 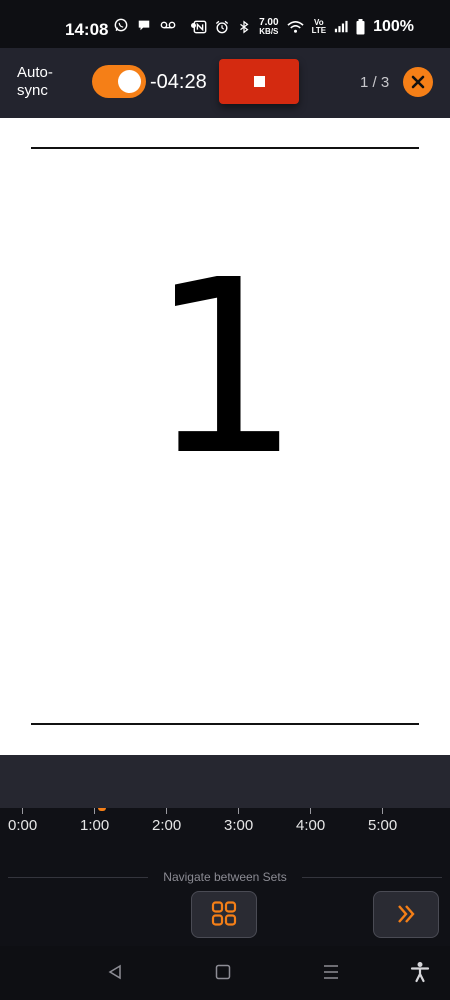 I want to click on toggle-knob, so click(x=129, y=81).